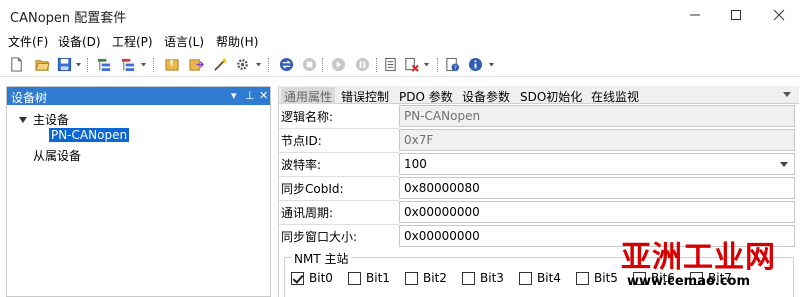 The width and height of the screenshot is (800, 297). Describe the element at coordinates (57, 155) in the screenshot. I see `tree-node-slave: 从属设备` at that location.